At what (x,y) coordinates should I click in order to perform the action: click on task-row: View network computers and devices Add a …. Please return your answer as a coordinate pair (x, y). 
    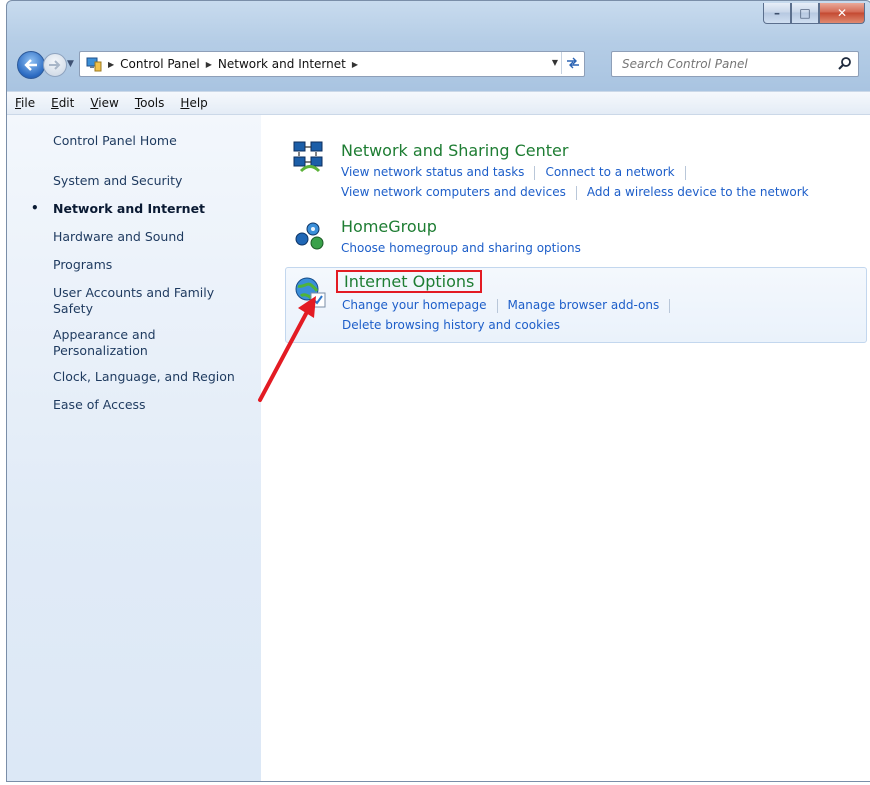
    Looking at the image, I should click on (575, 192).